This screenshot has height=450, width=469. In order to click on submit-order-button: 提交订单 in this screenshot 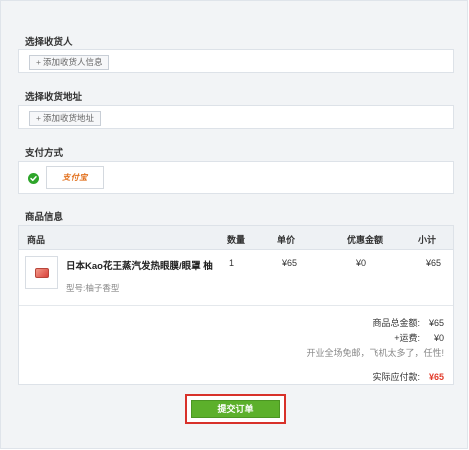, I will do `click(235, 409)`.